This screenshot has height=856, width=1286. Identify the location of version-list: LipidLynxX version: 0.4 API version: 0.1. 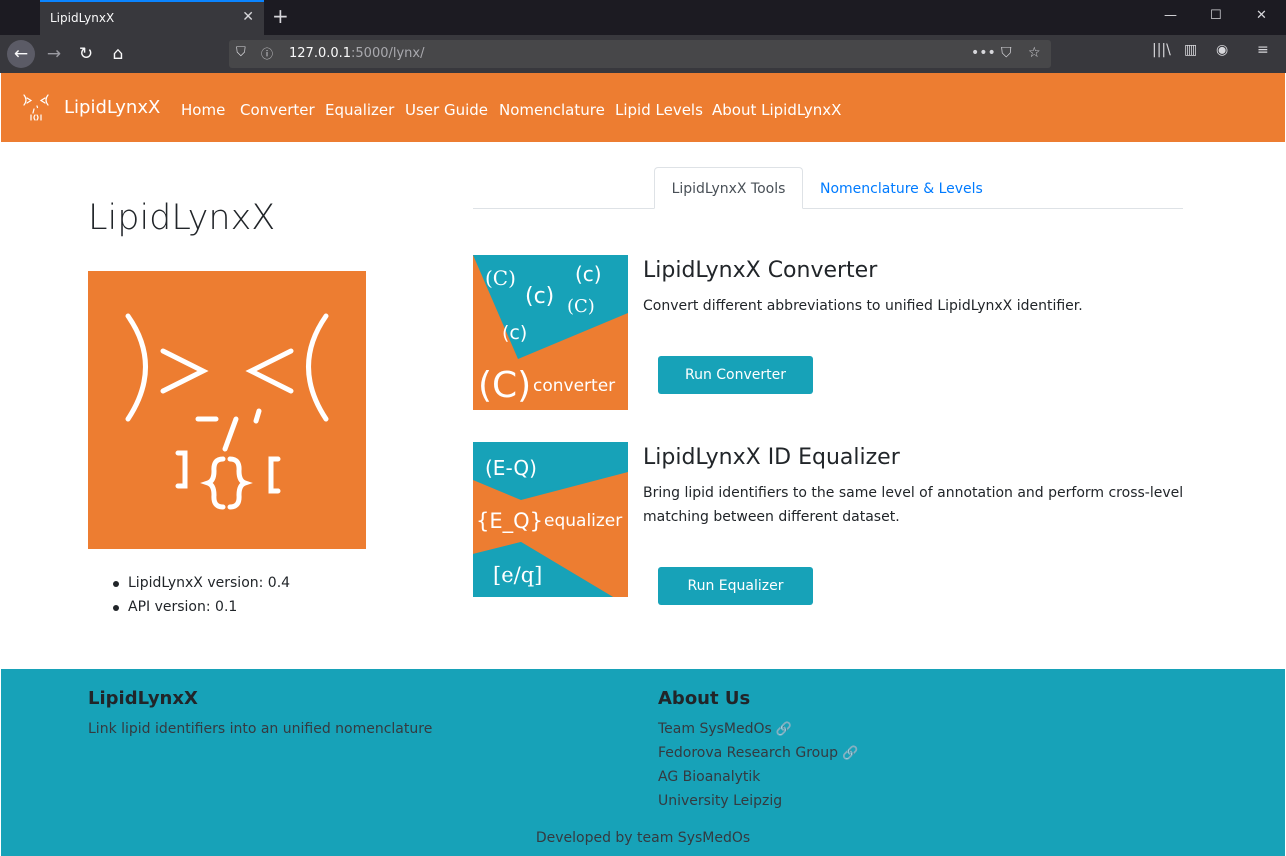
(200, 599).